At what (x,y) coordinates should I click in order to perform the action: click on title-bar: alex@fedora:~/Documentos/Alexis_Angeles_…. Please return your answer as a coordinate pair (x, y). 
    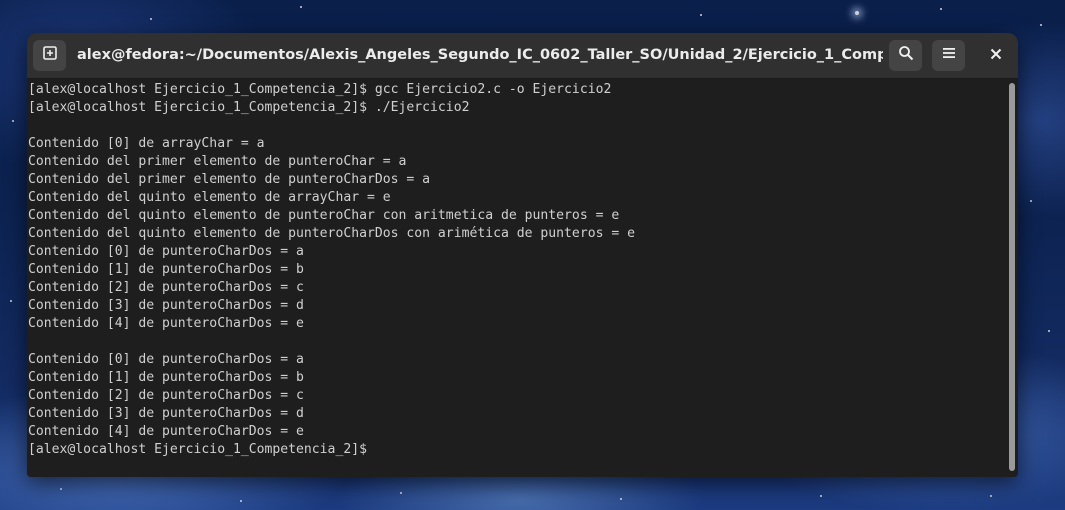
    Looking at the image, I should click on (522, 56).